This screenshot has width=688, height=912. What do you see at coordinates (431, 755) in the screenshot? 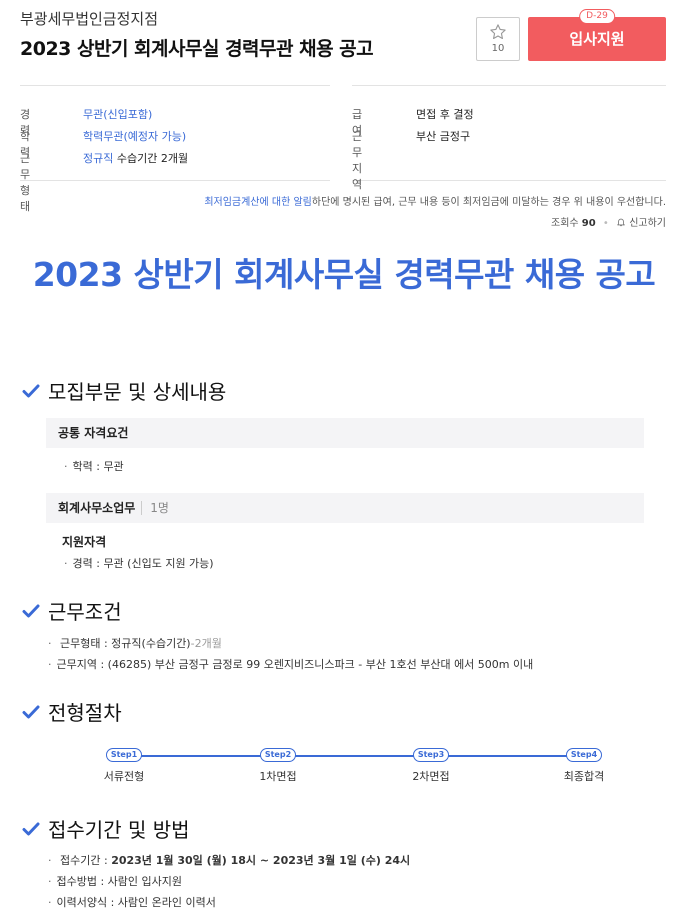
I see `step-pill-3: Step3` at bounding box center [431, 755].